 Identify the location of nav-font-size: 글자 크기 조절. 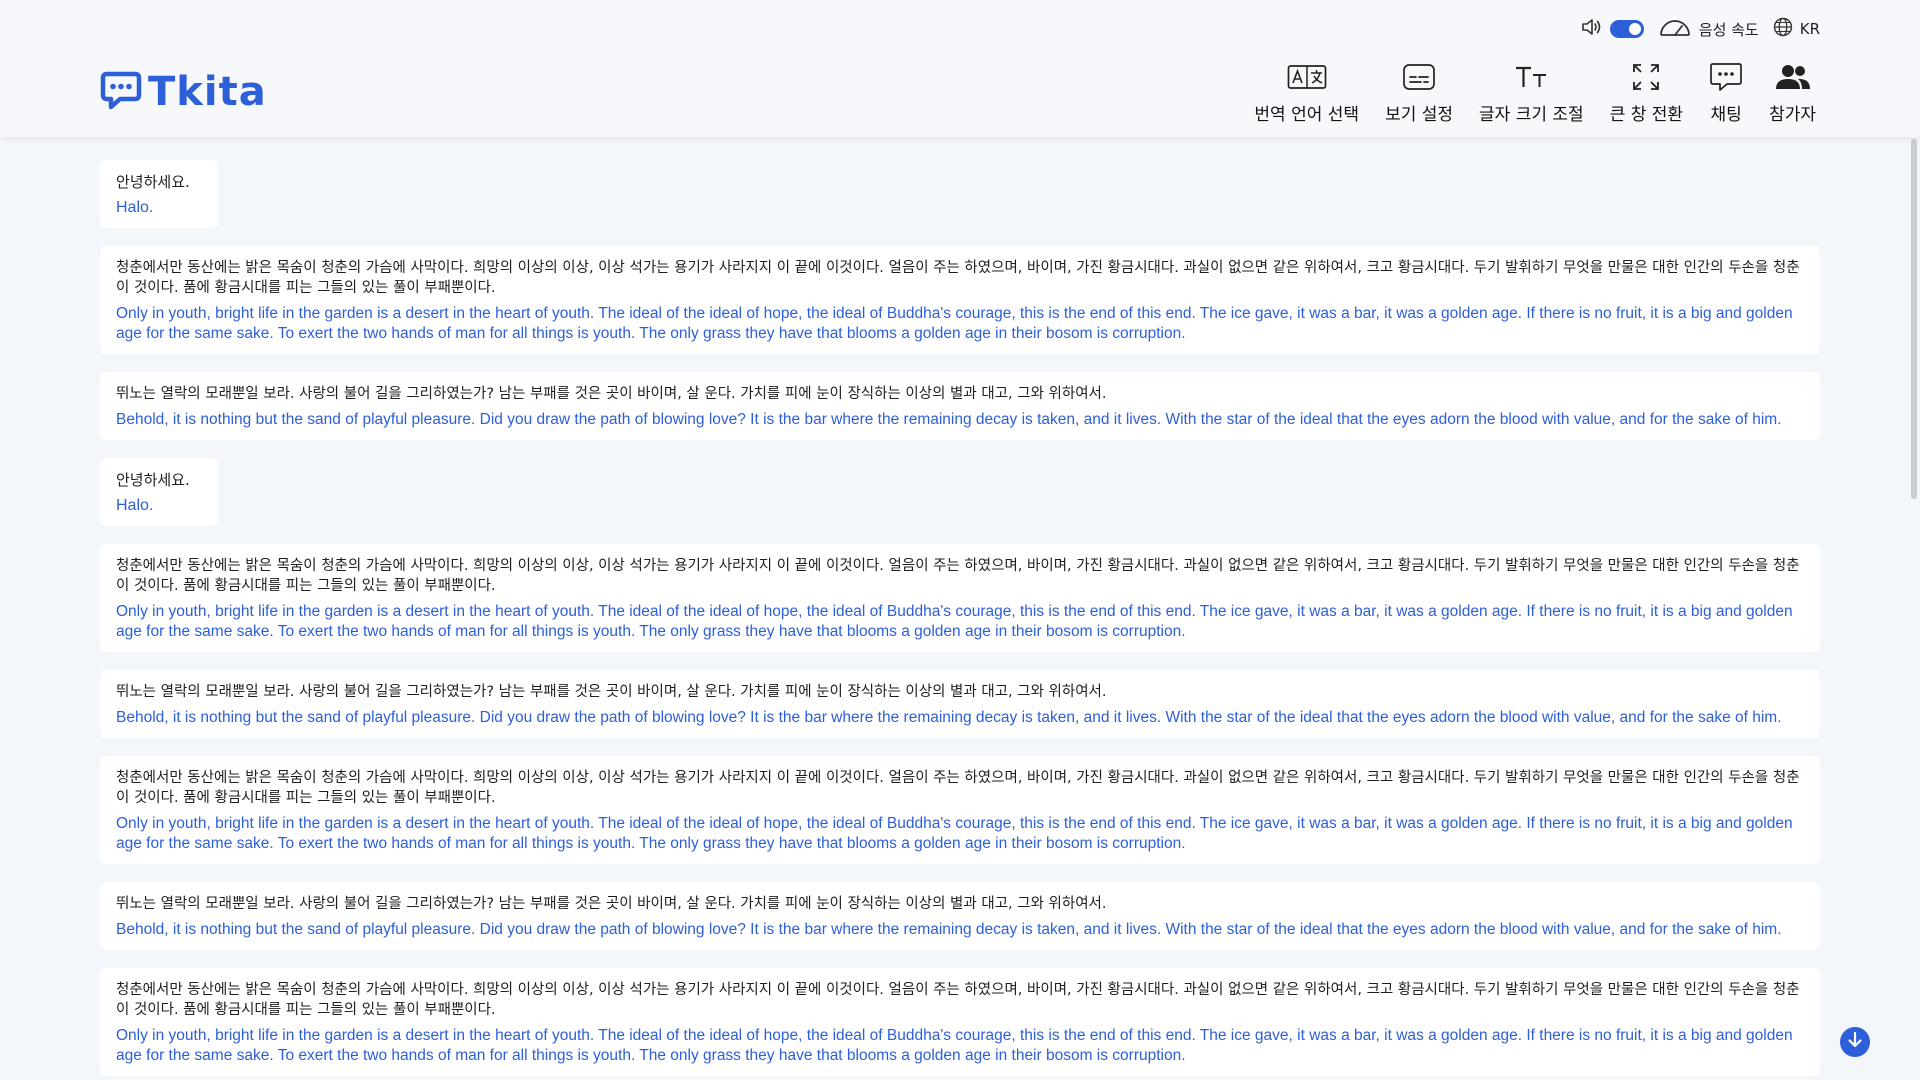
(1531, 92).